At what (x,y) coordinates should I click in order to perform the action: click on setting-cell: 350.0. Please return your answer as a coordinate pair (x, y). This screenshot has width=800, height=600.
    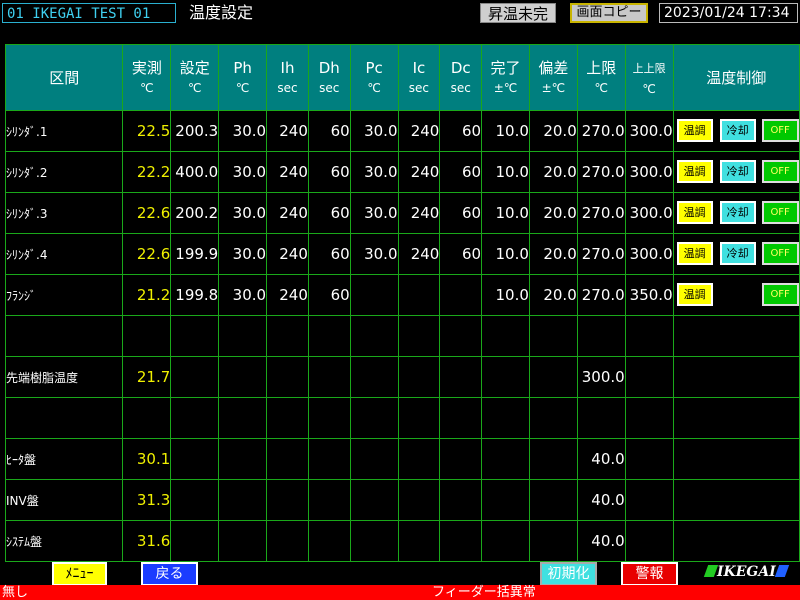
    Looking at the image, I should click on (649, 295).